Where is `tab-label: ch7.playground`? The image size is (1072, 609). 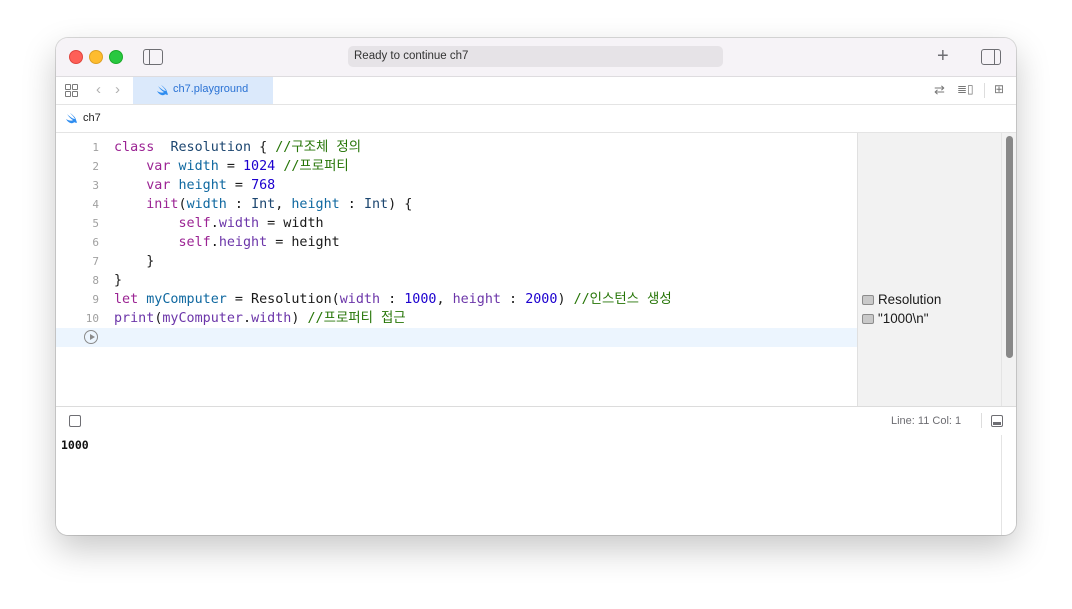 tab-label: ch7.playground is located at coordinates (211, 89).